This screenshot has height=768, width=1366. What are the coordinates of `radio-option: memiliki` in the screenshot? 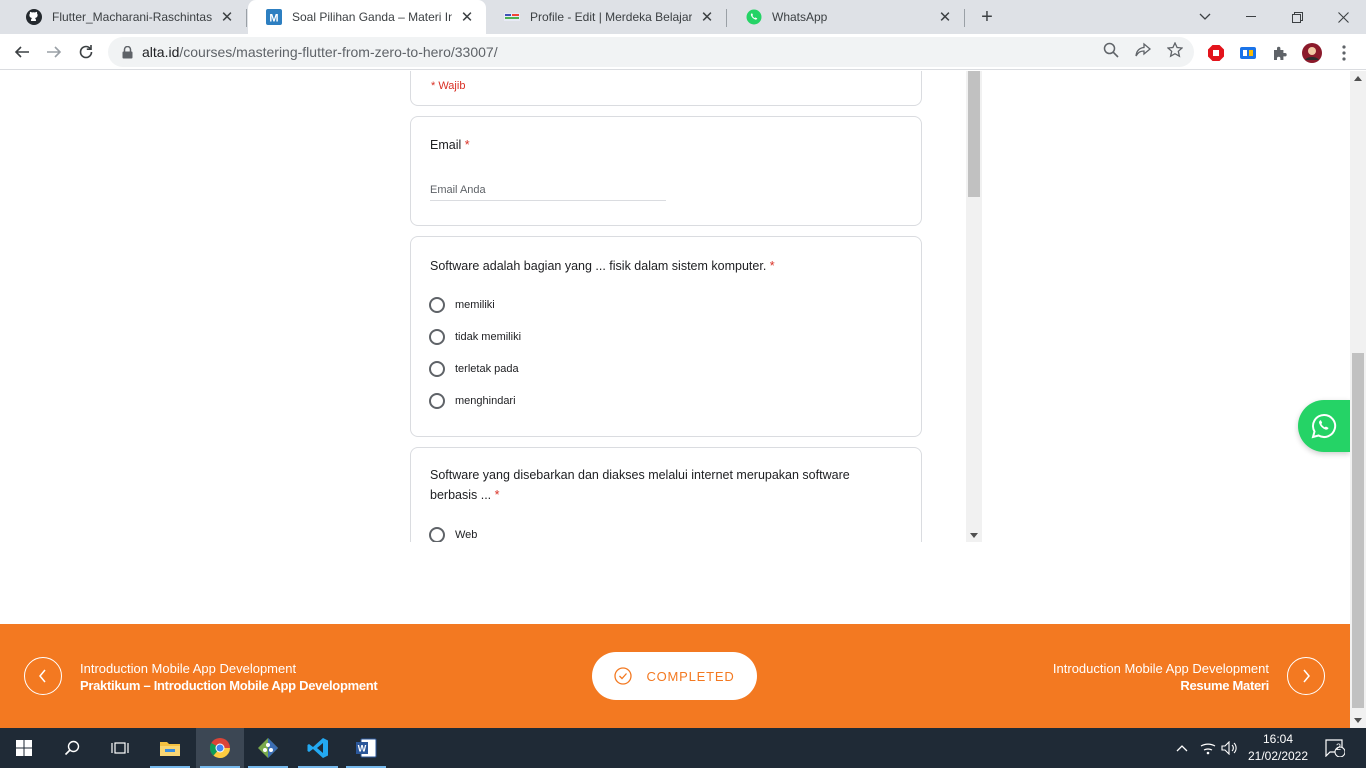 It's located at (462, 305).